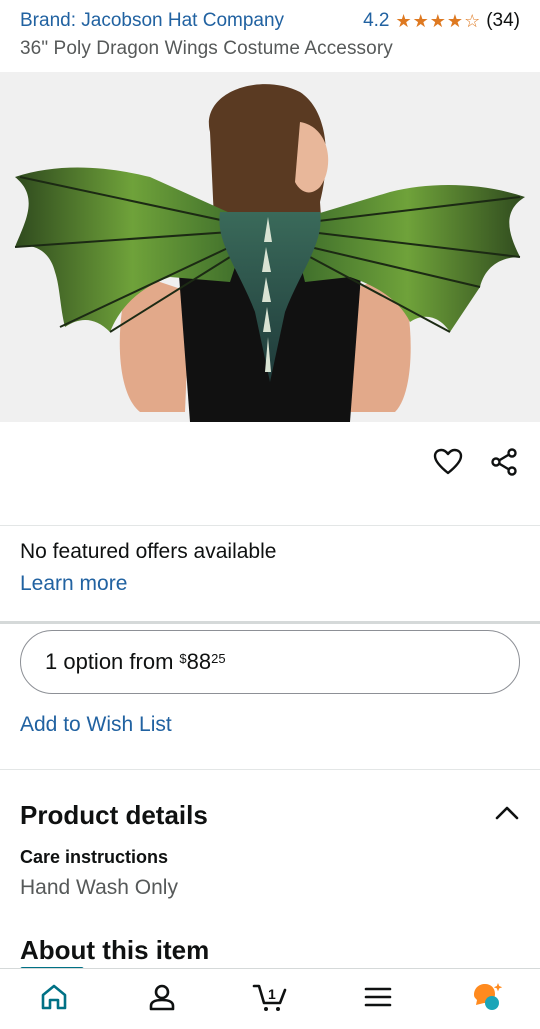 This screenshot has height=1029, width=540. I want to click on care-instructions-label: Care instructions, so click(94, 857).